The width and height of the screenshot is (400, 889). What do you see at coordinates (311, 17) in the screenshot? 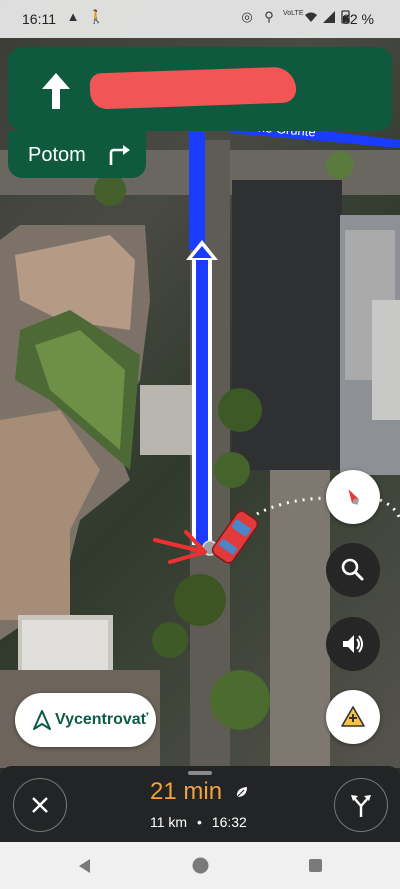
I see `wifi-icon` at bounding box center [311, 17].